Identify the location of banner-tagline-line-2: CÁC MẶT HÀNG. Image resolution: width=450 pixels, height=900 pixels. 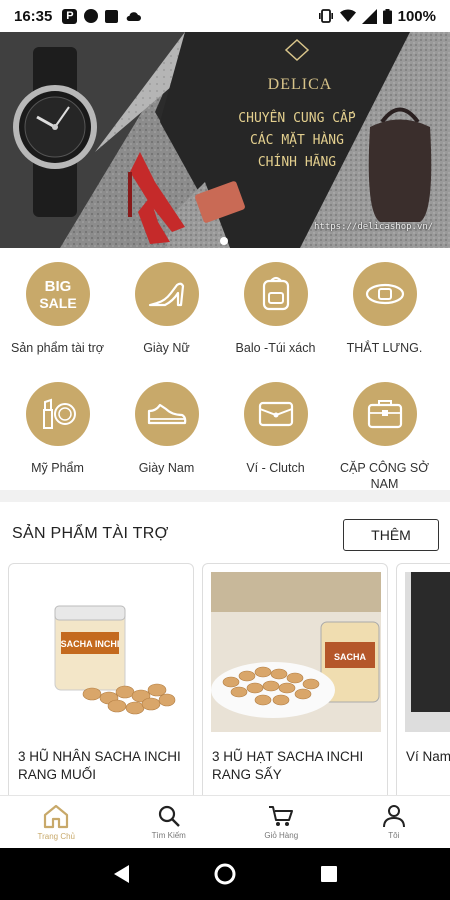
(297, 140).